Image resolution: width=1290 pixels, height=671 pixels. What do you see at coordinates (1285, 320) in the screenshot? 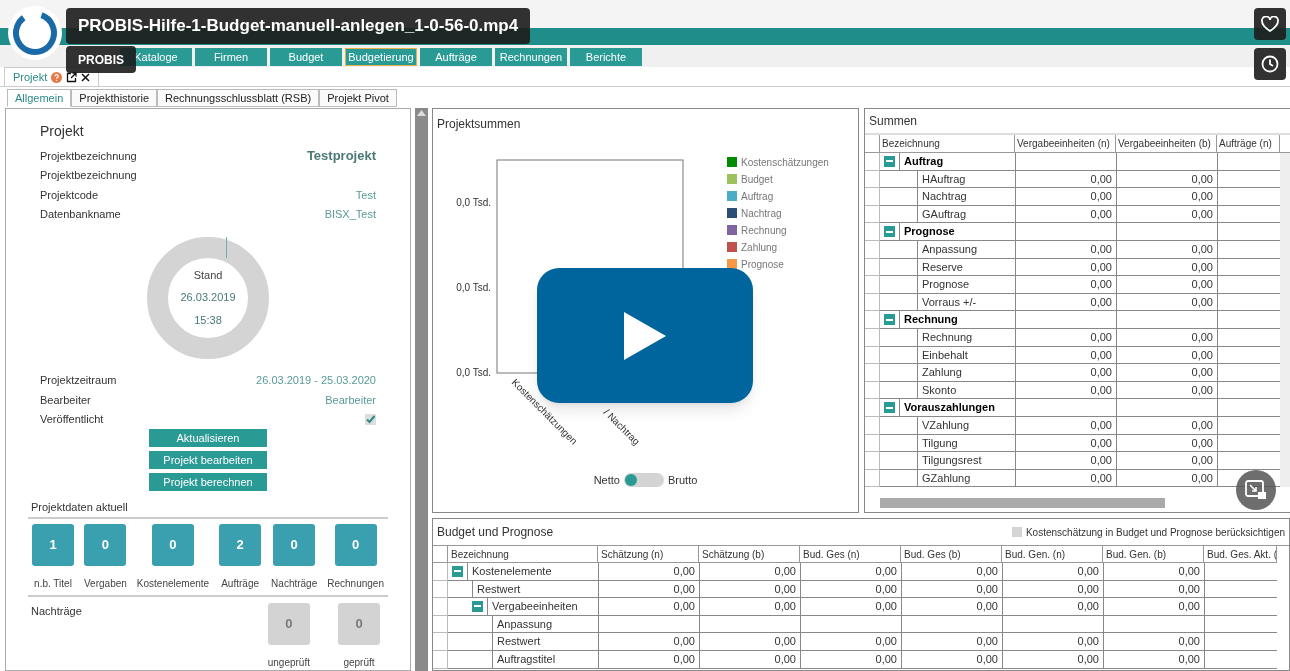
I see `scrollbar-track` at bounding box center [1285, 320].